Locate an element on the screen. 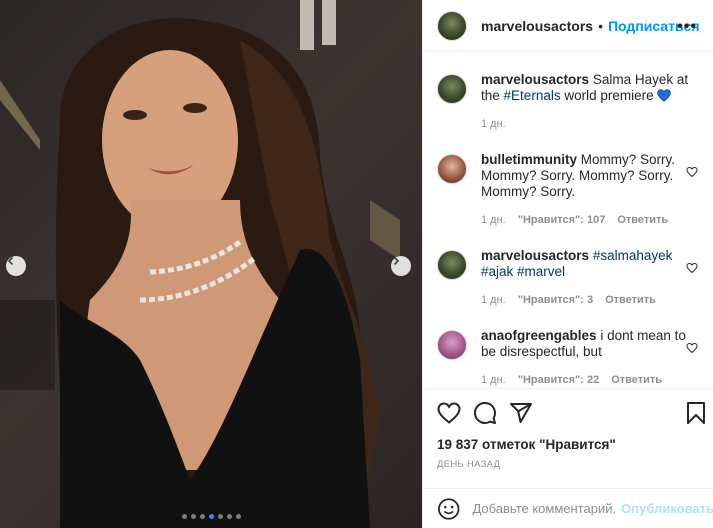 The image size is (713, 528). add-comment-bar: Добавьте комментарий... Опубликовать is located at coordinates (568, 508).